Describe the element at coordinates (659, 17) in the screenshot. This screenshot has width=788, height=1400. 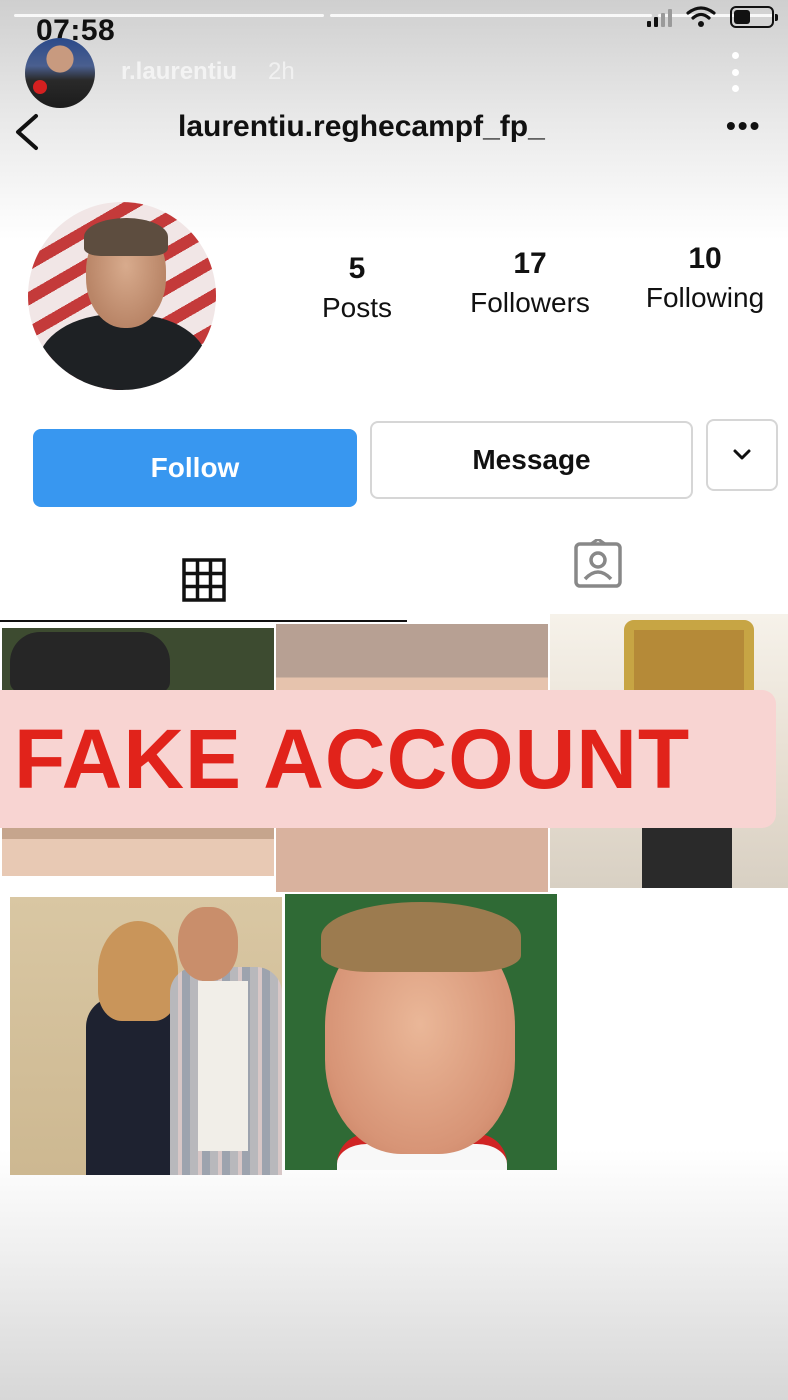
I see `cellular-signal-icon` at that location.